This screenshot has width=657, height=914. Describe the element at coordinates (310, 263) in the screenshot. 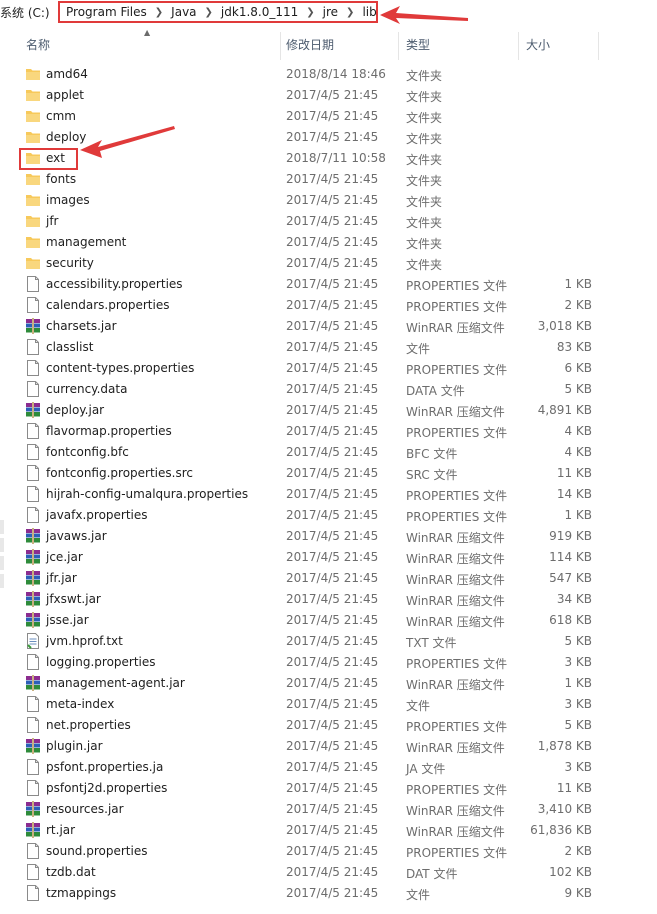

I see `file-row: security 2017/4/5 21:45 文件夹` at that location.